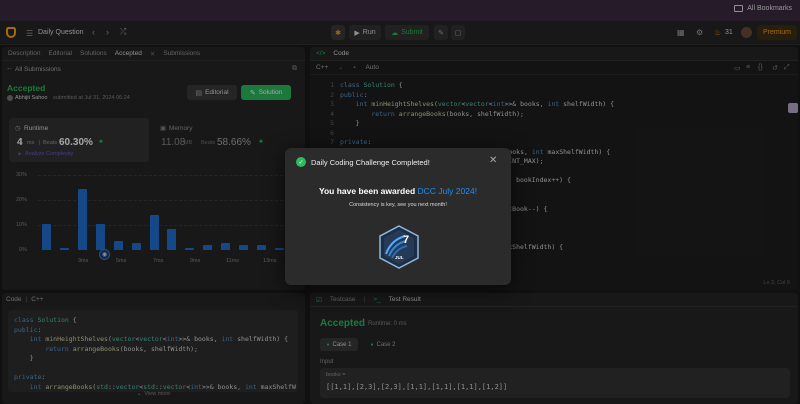 The width and height of the screenshot is (800, 404). I want to click on close-icon: ✕, so click(493, 160).